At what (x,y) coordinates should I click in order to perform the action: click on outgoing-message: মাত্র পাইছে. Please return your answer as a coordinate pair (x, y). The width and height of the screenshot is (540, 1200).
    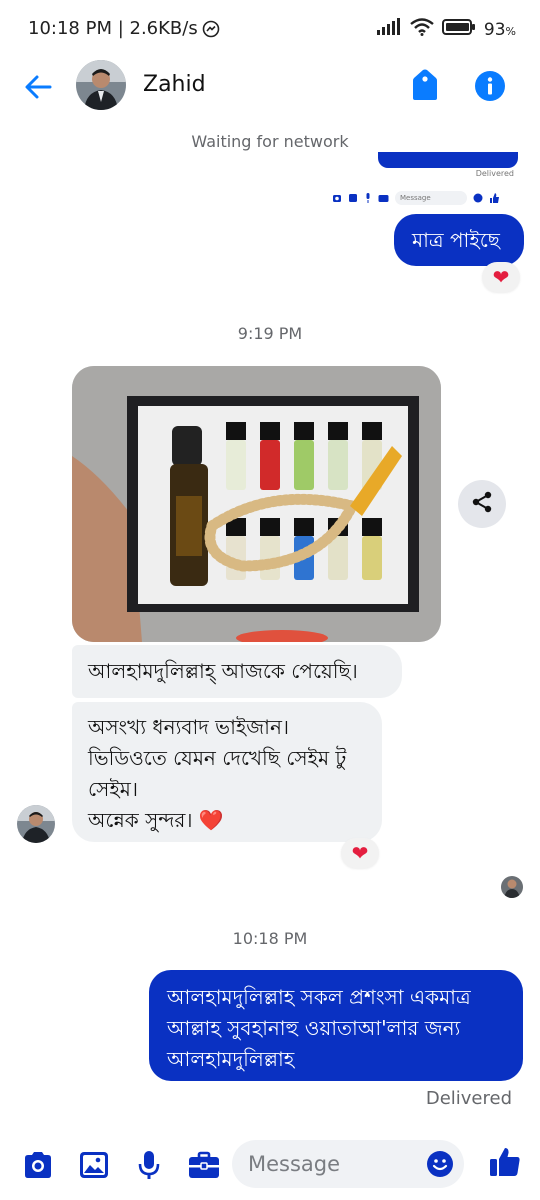
    Looking at the image, I should click on (459, 240).